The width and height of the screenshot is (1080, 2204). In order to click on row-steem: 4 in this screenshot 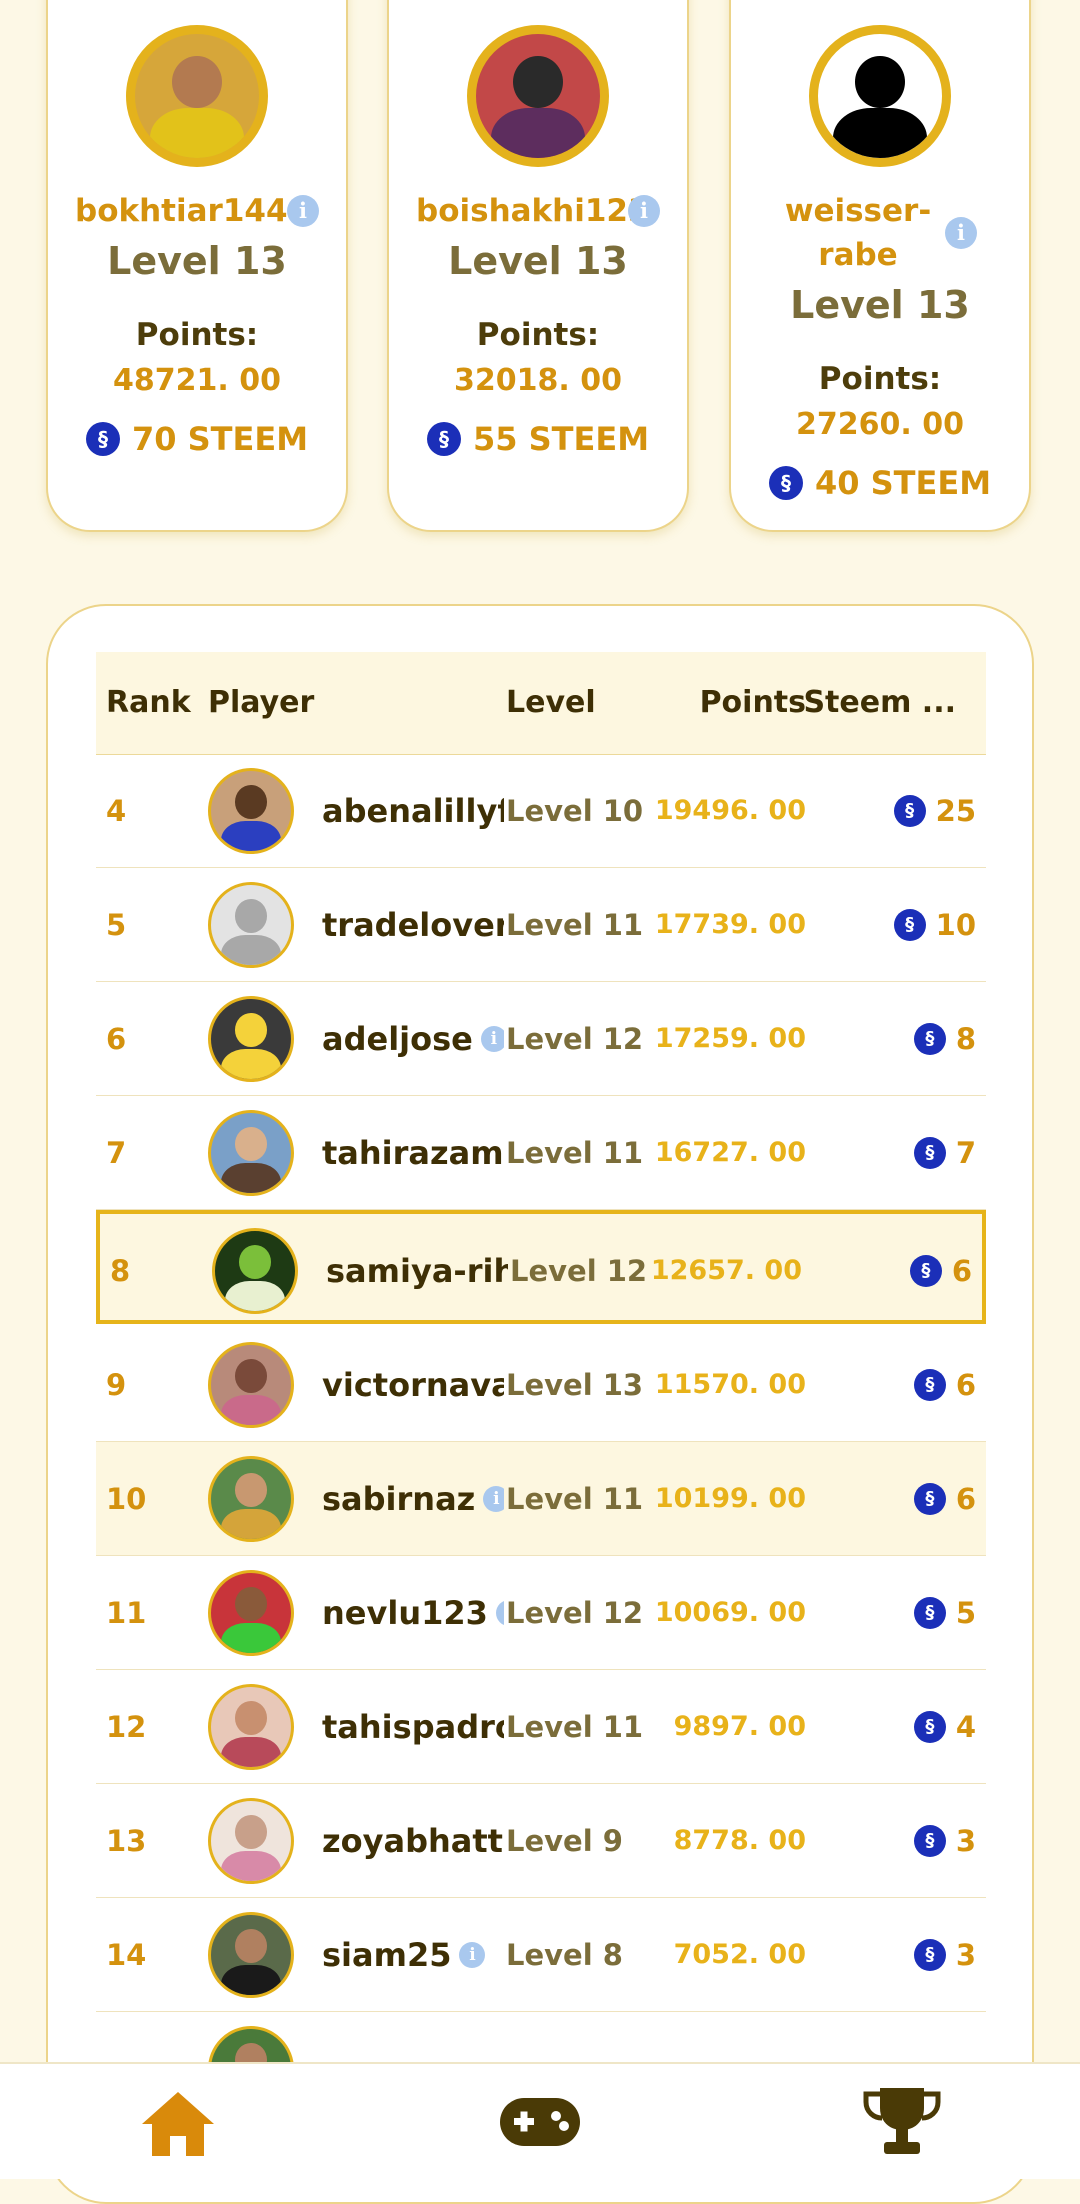, I will do `click(965, 1727)`.